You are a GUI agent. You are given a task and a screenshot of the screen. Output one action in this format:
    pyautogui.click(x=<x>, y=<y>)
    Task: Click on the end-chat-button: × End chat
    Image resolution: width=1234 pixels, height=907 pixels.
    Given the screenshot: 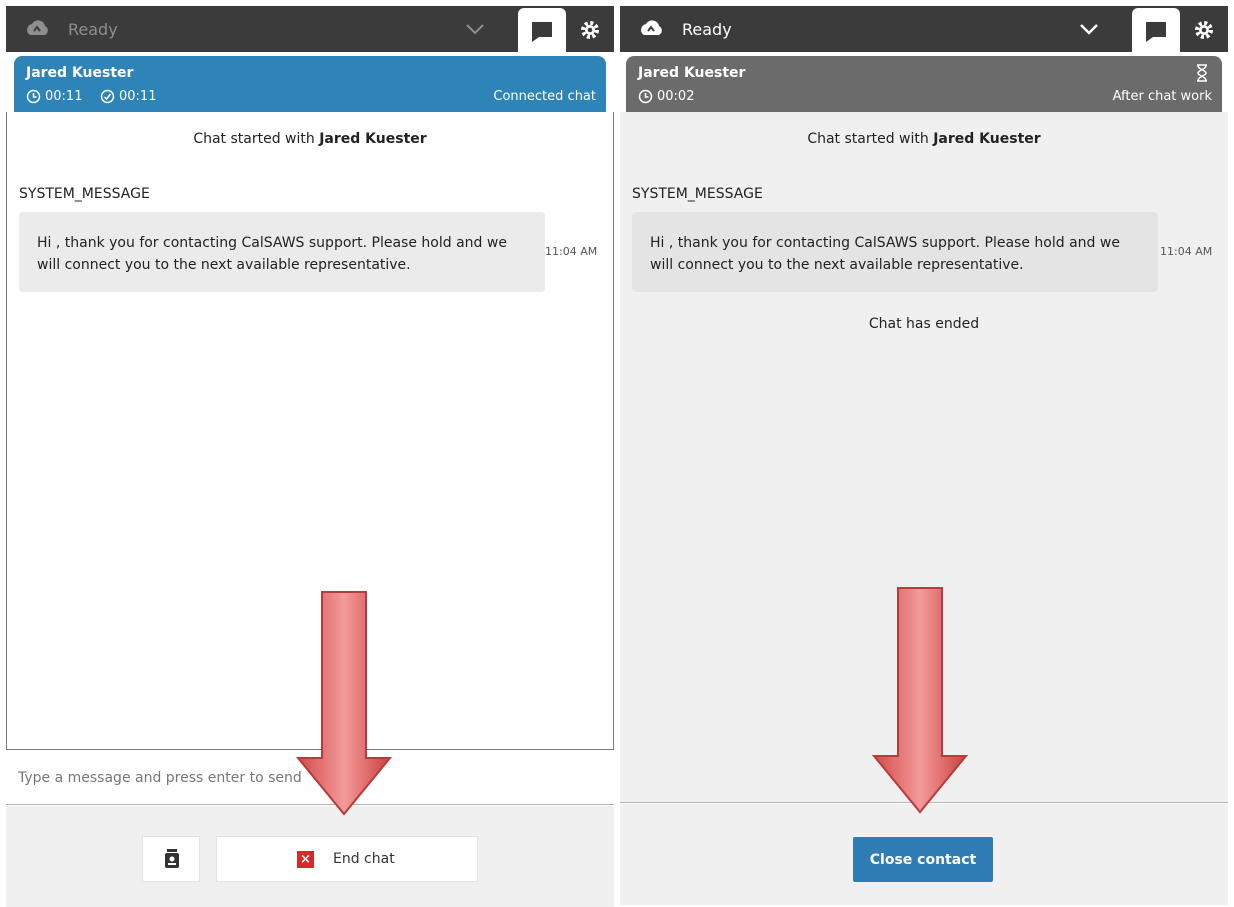 What is the action you would take?
    pyautogui.click(x=347, y=859)
    